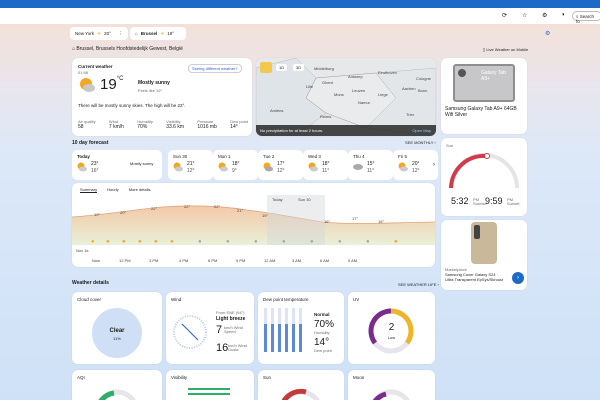  Describe the element at coordinates (282, 67) in the screenshot. I see `map-tab-1d: 1D` at that location.